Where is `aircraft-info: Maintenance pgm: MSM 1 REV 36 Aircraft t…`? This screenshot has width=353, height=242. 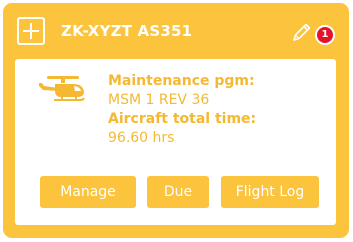
aircraft-info: Maintenance pgm: MSM 1 REV 36 Aircraft t… is located at coordinates (182, 110).